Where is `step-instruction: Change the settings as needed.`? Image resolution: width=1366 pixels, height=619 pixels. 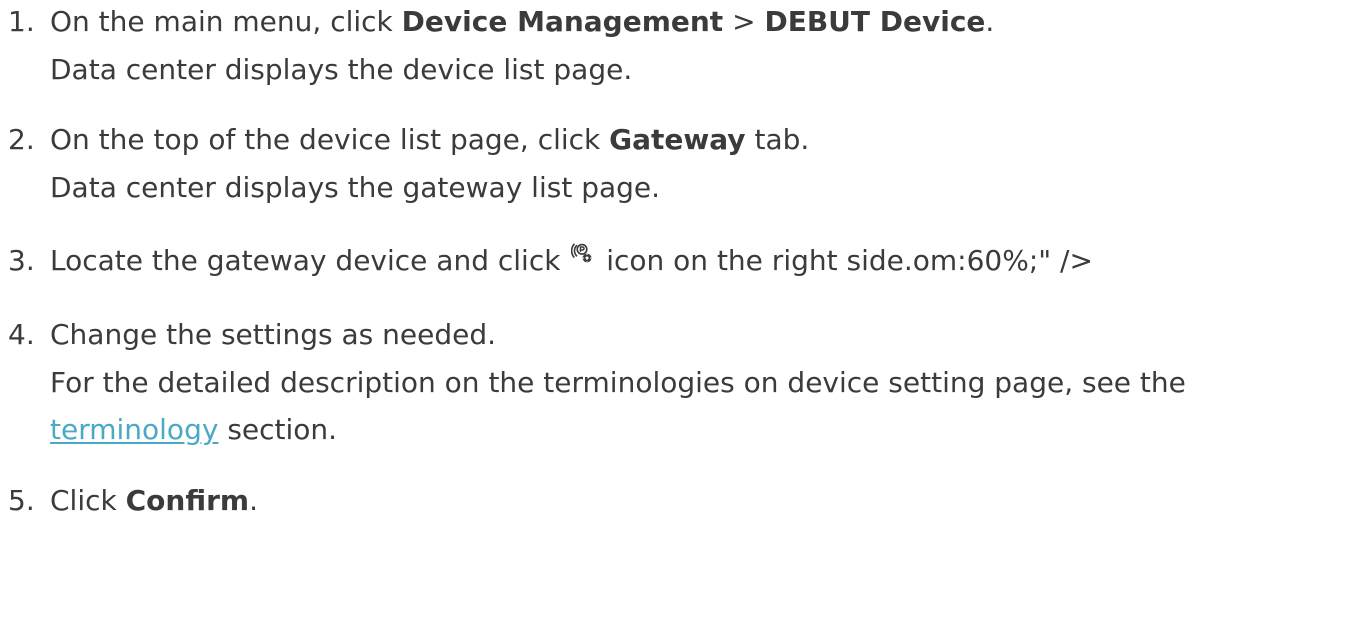 step-instruction: Change the settings as needed. is located at coordinates (273, 334).